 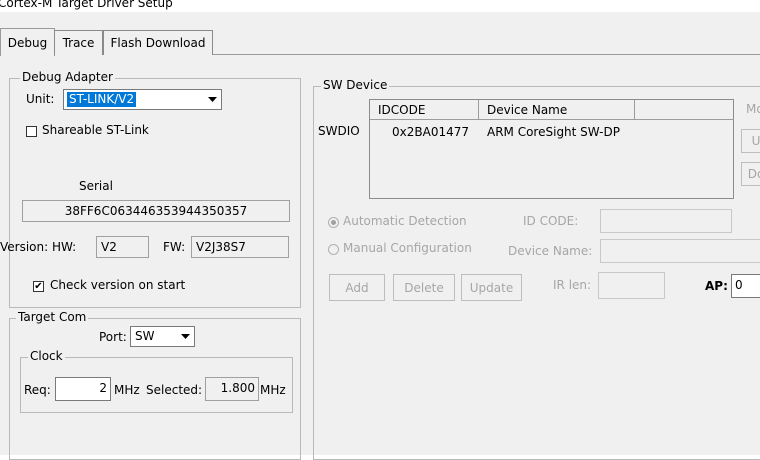 What do you see at coordinates (162, 336) in the screenshot?
I see `port-select: SW` at bounding box center [162, 336].